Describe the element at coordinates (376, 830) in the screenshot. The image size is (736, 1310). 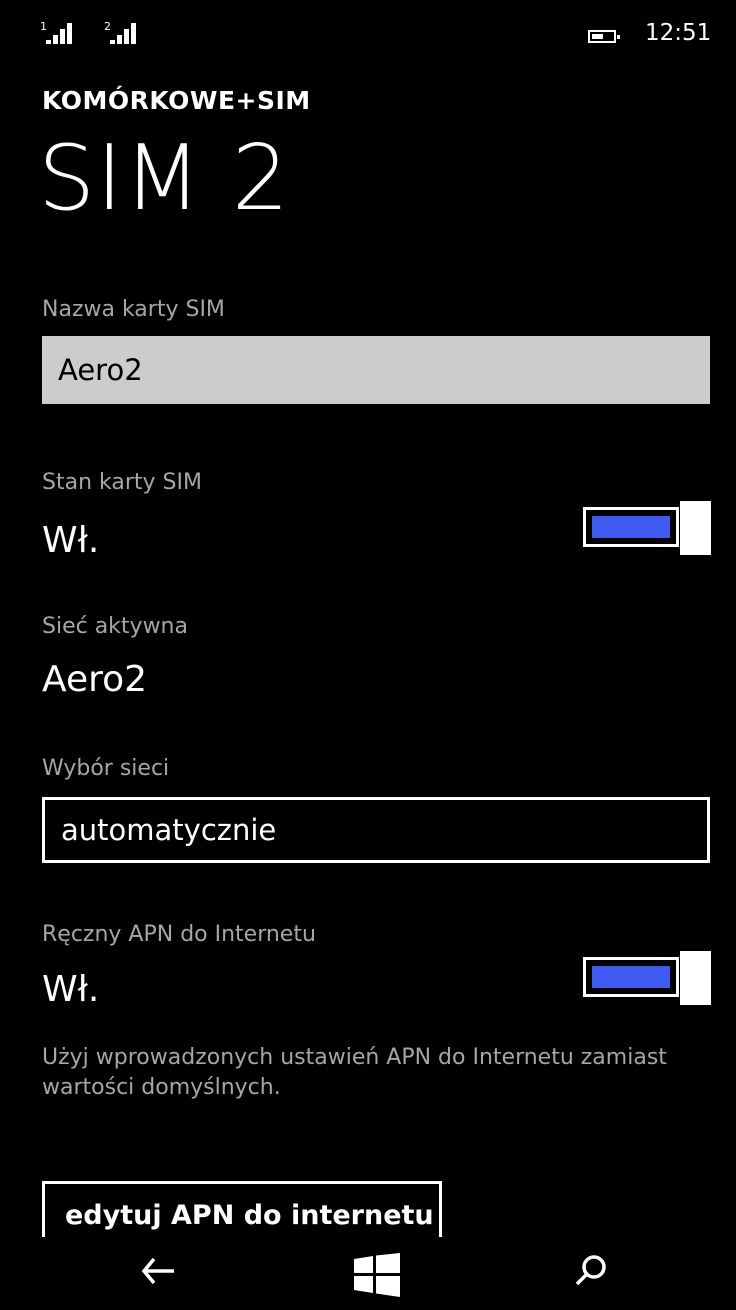
I see `network-selection-select: automatycznie` at that location.